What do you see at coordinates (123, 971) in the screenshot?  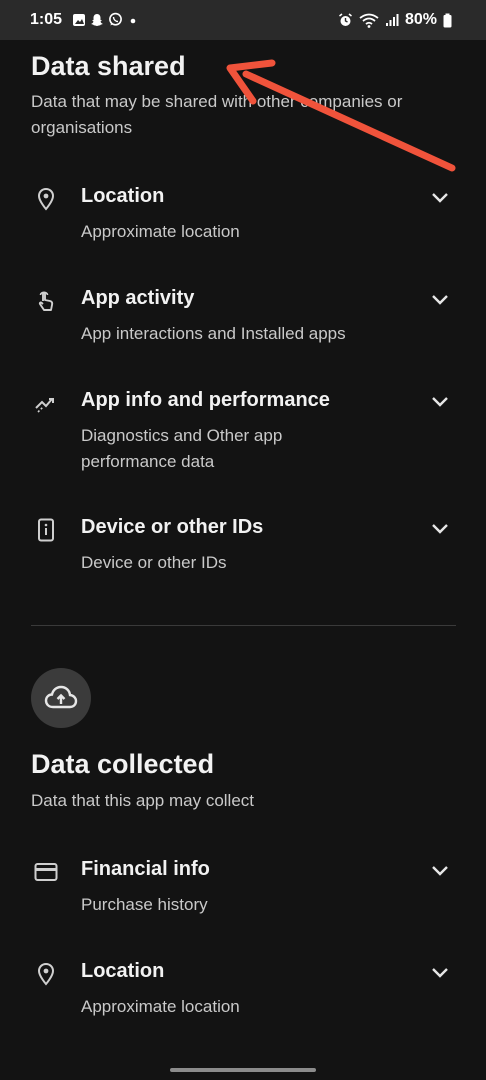 I see `item-title: Location` at bounding box center [123, 971].